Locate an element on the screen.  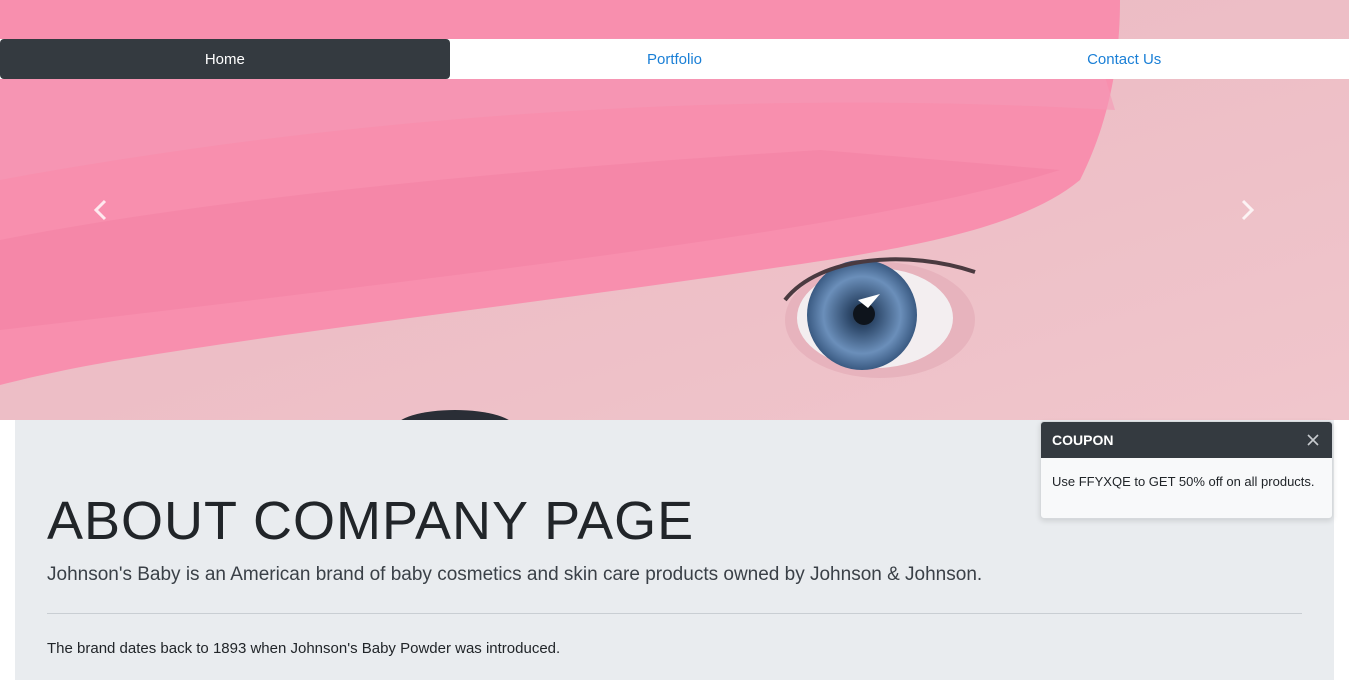
carousel-prev-button is located at coordinates (101, 210).